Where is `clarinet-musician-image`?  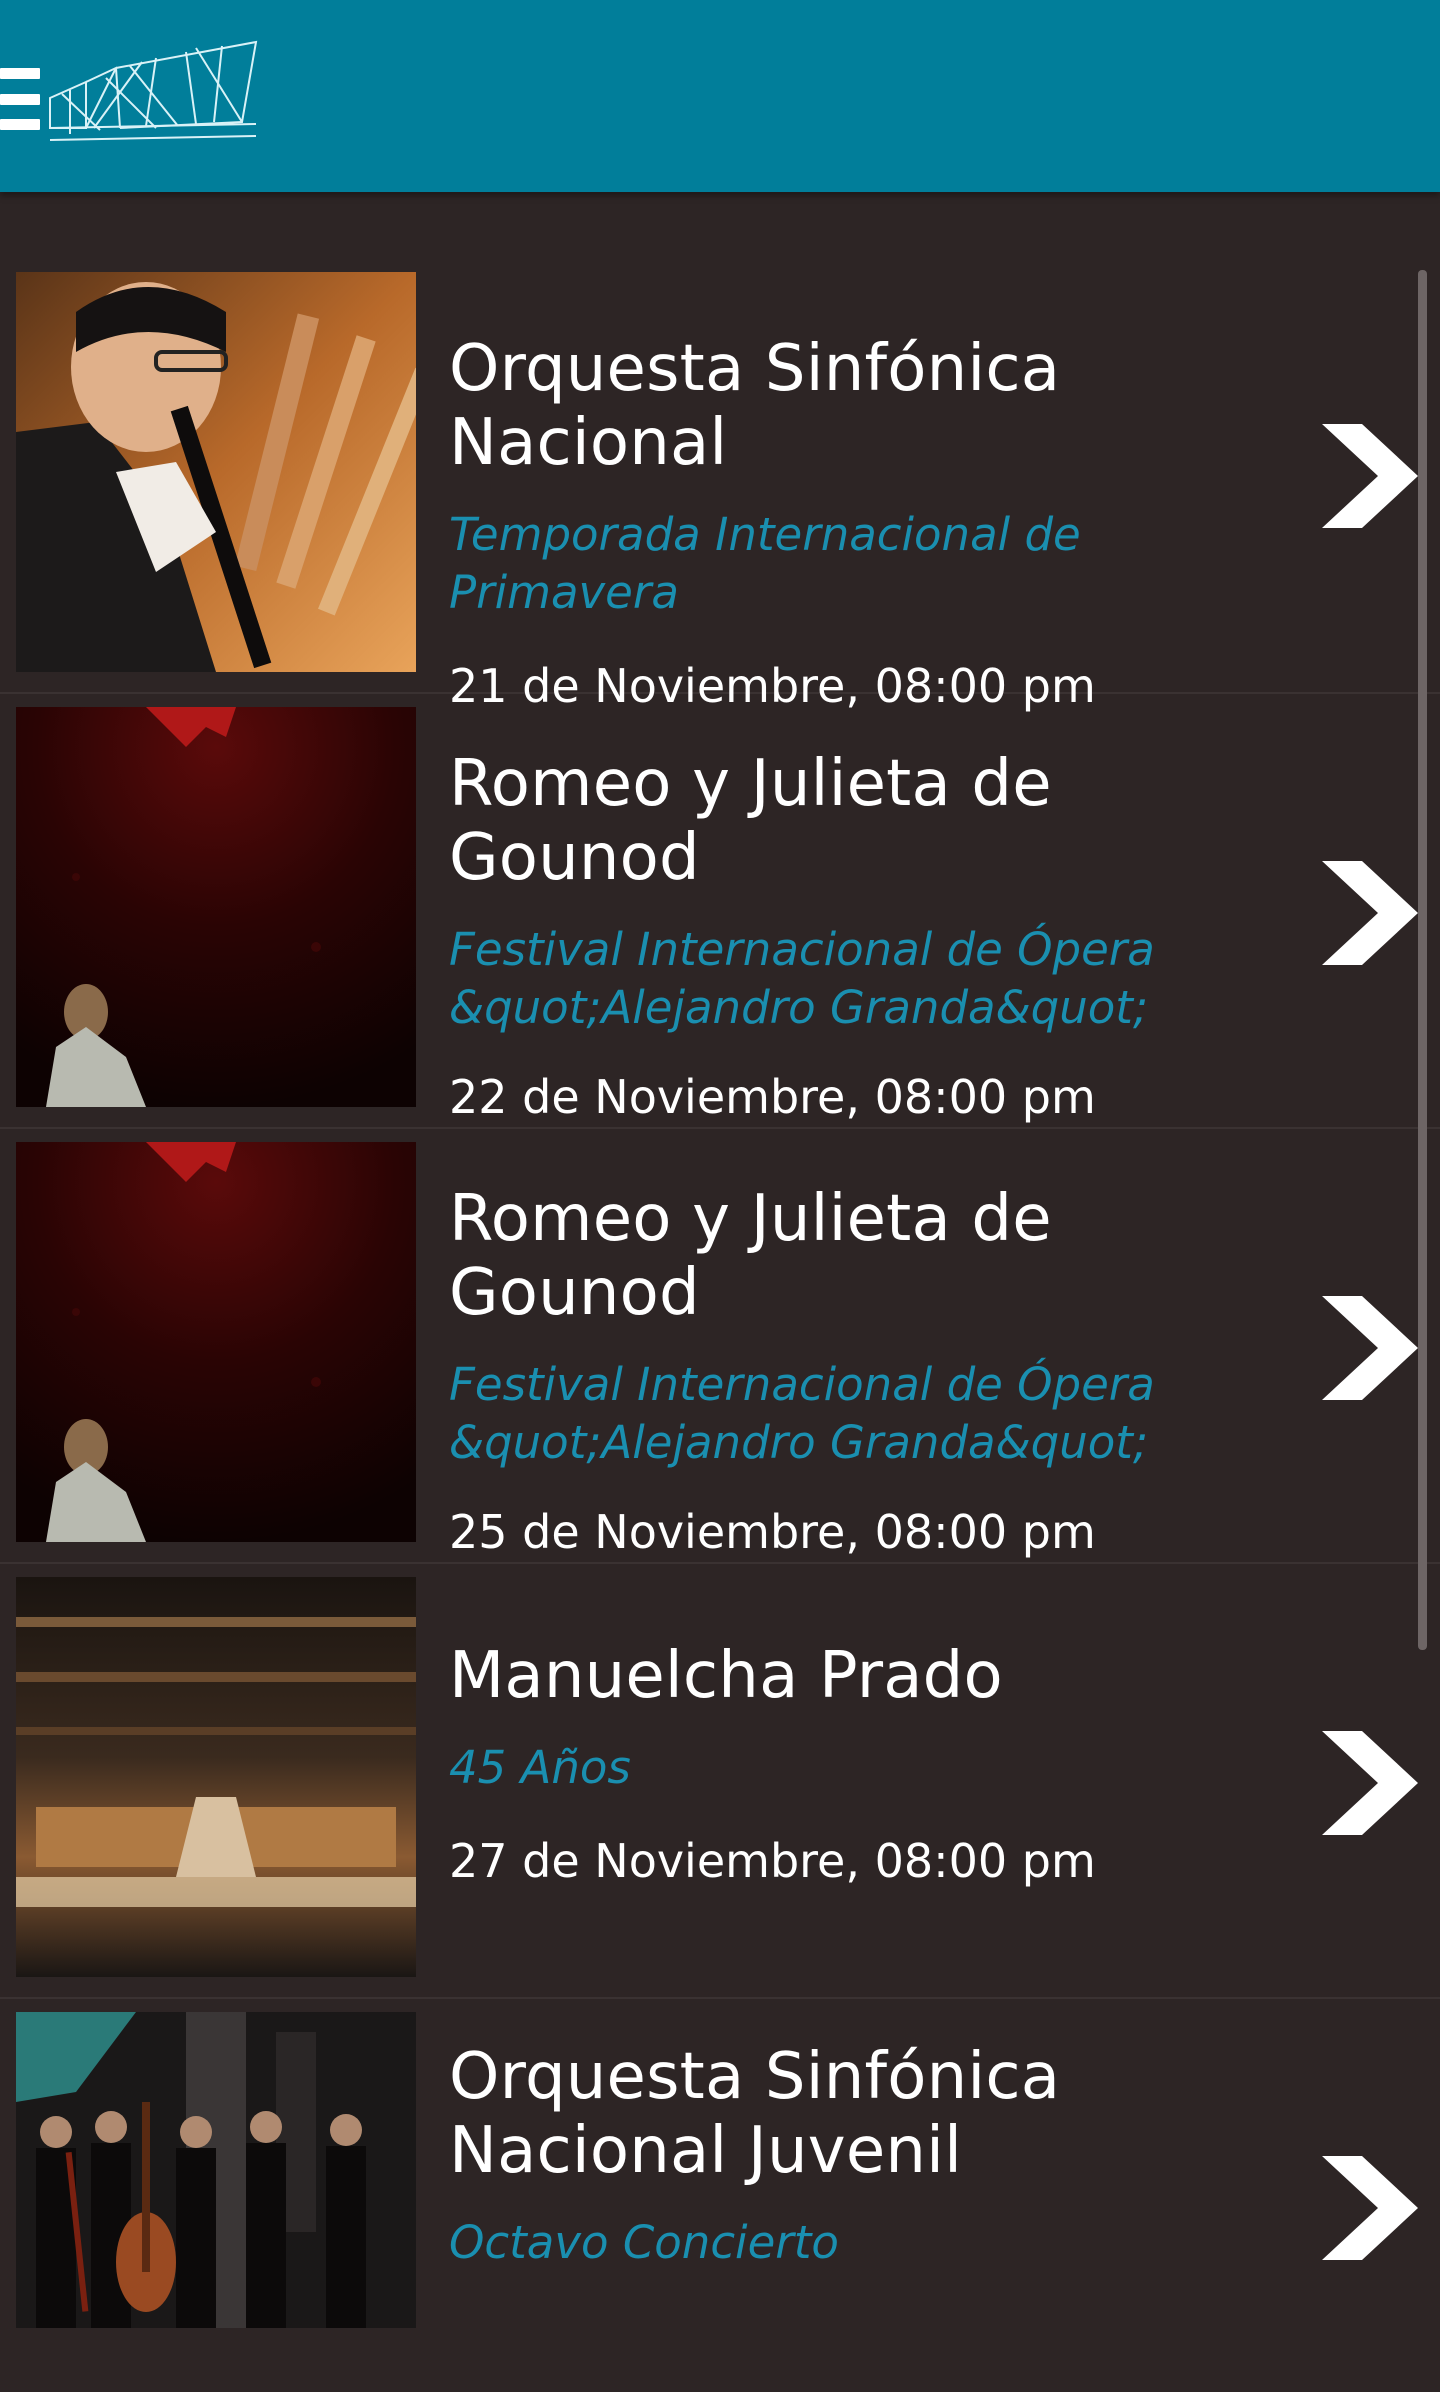
clarinet-musician-image is located at coordinates (216, 472).